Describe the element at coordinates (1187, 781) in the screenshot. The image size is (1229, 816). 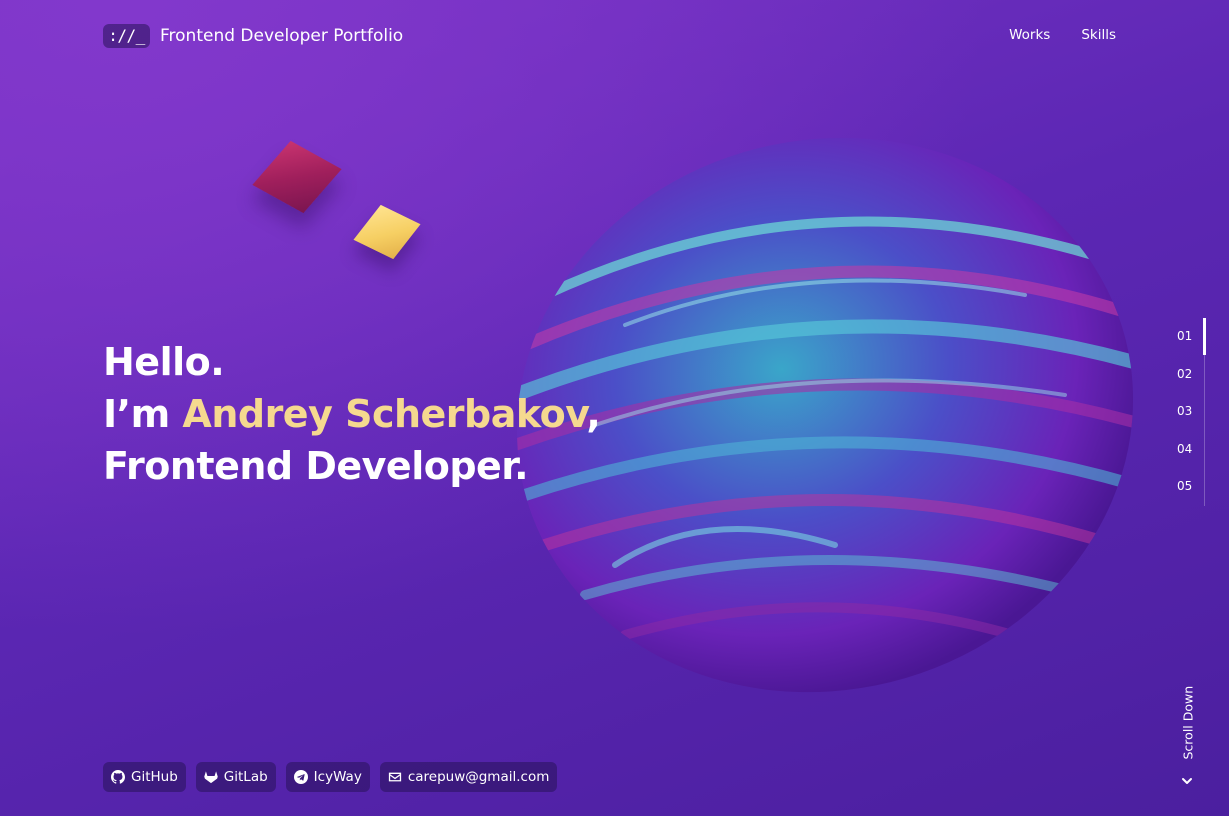
I see `chevron-down-icon` at that location.